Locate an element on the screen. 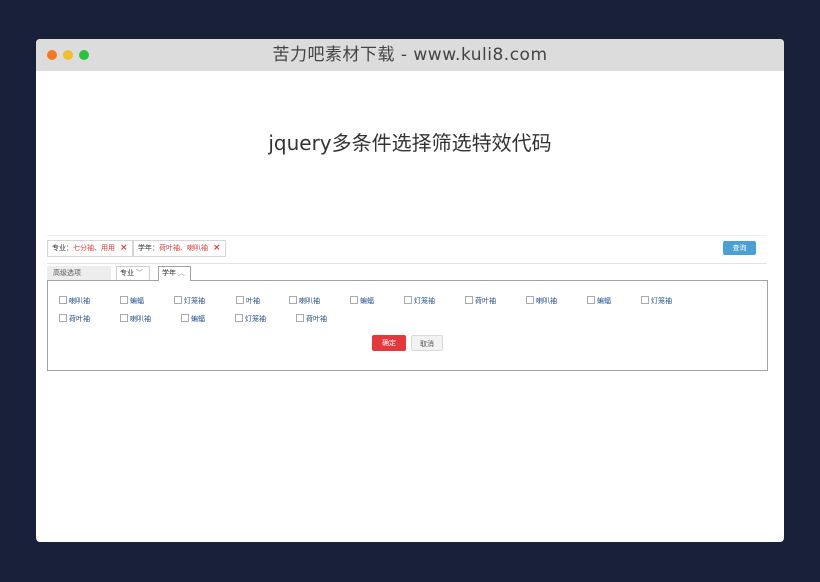  title-bar: 苦力吧素材下载 - www.kuli8.com is located at coordinates (410, 55).